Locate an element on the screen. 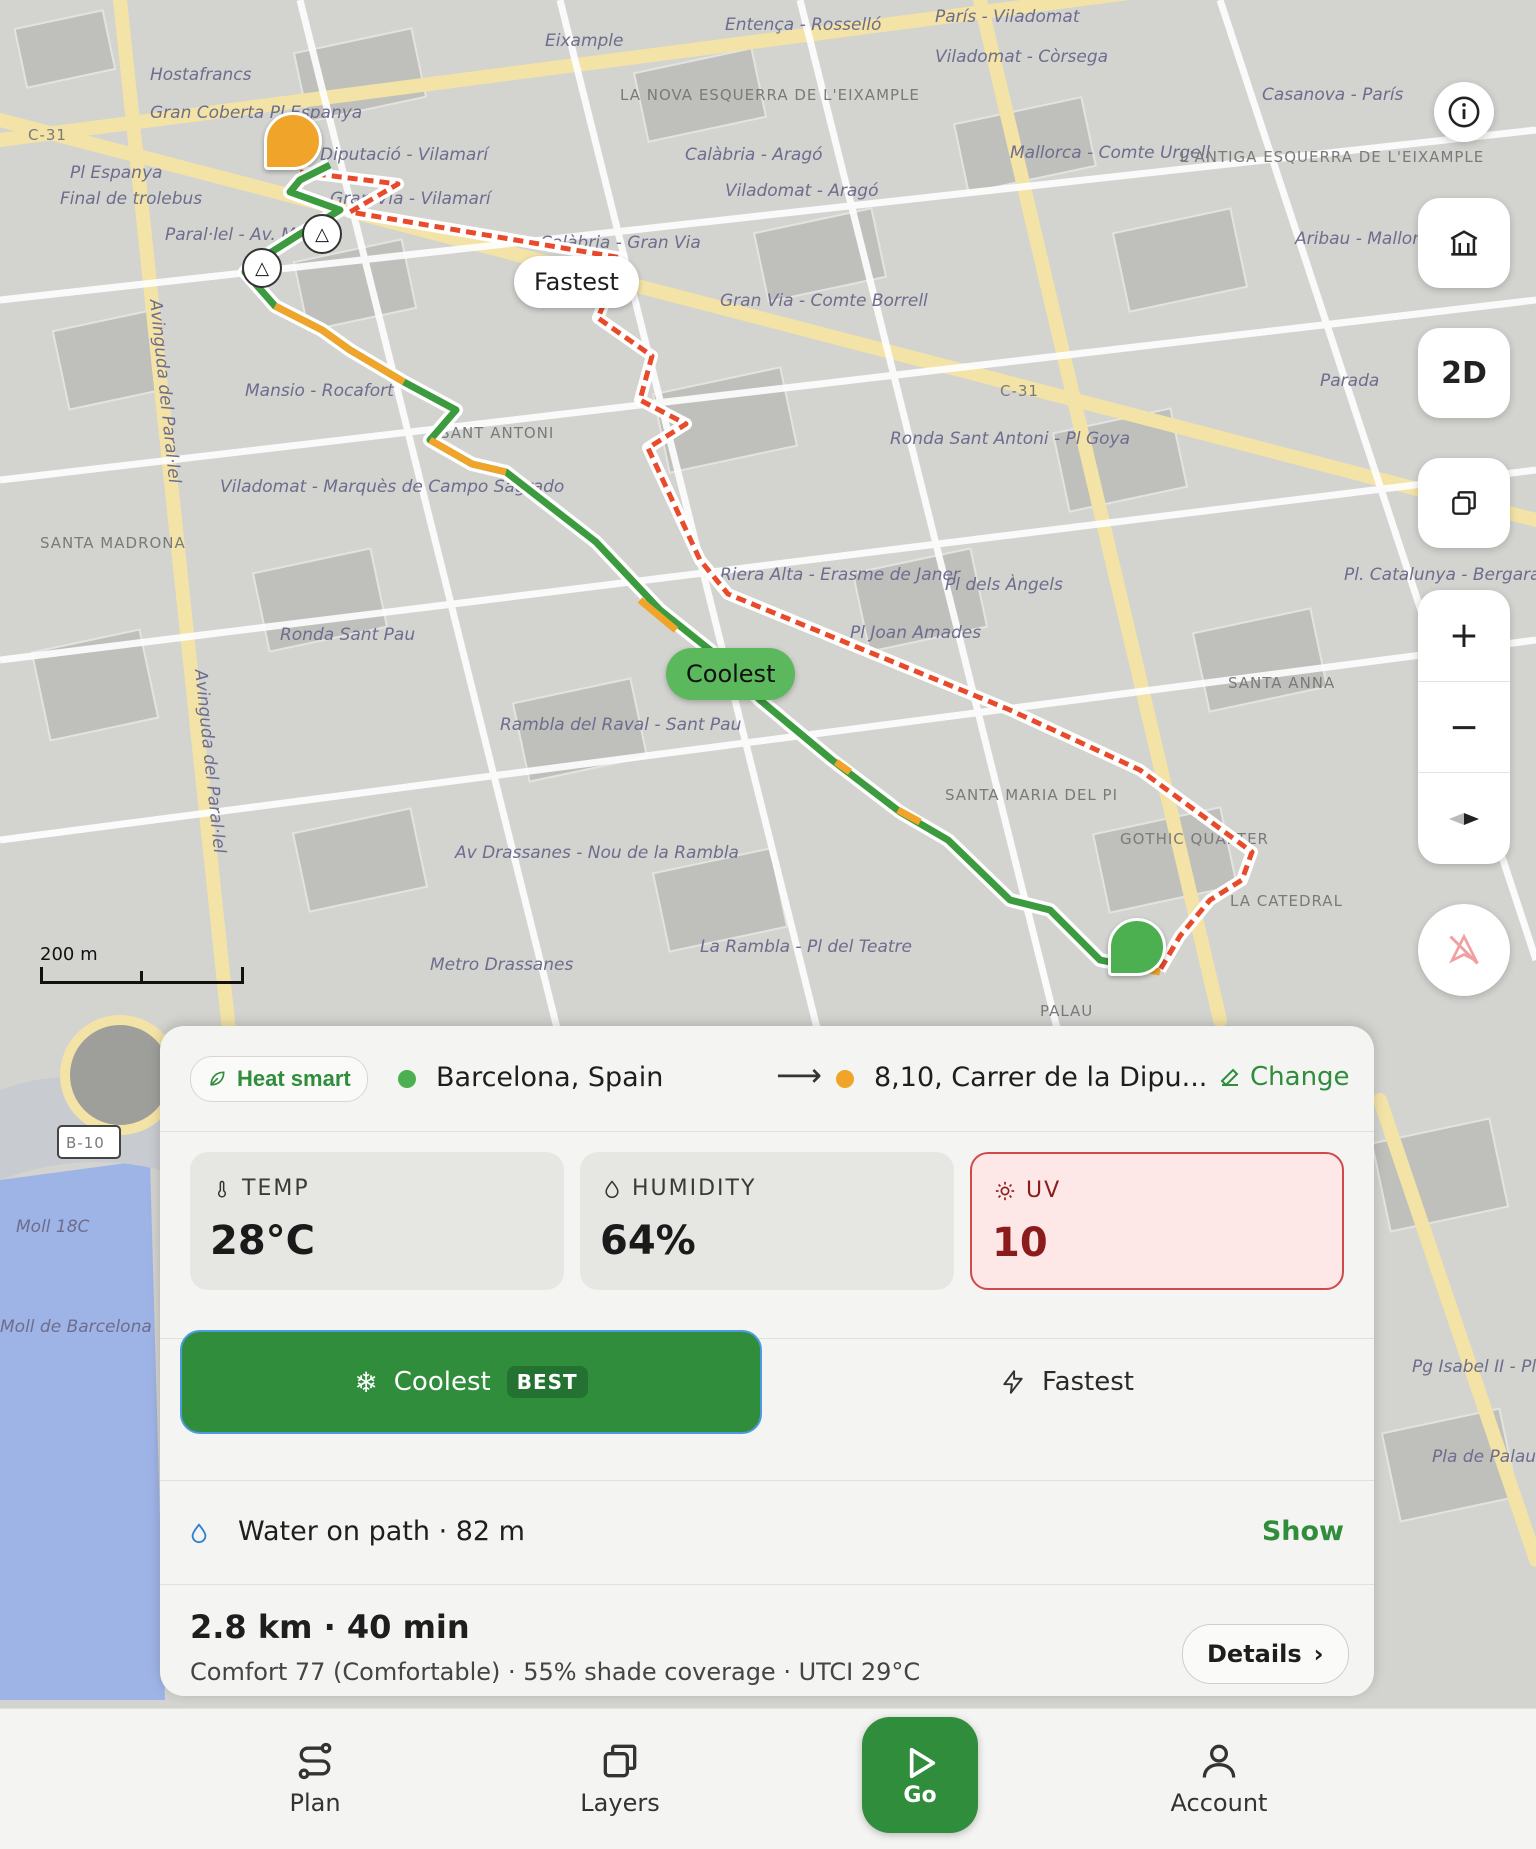 The height and width of the screenshot is (1849, 1536). play-icon is located at coordinates (922, 1762).